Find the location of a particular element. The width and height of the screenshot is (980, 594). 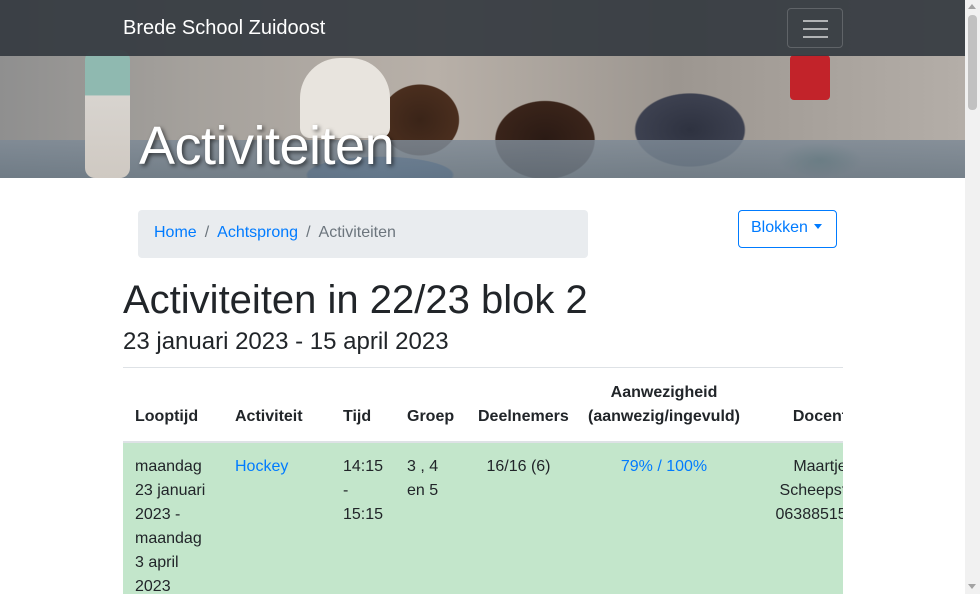

date-range: 23 januari 2023 - 15 april 2023 is located at coordinates (286, 341).